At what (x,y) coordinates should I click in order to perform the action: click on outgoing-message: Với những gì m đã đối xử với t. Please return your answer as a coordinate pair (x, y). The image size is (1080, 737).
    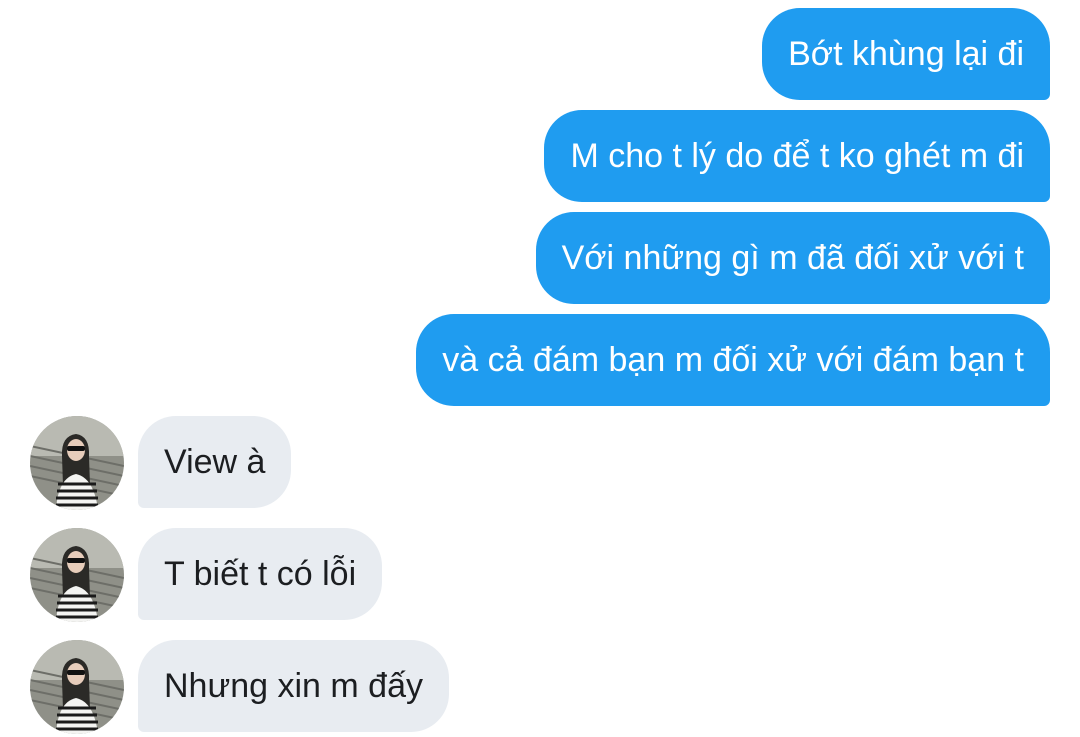
    Looking at the image, I should click on (792, 258).